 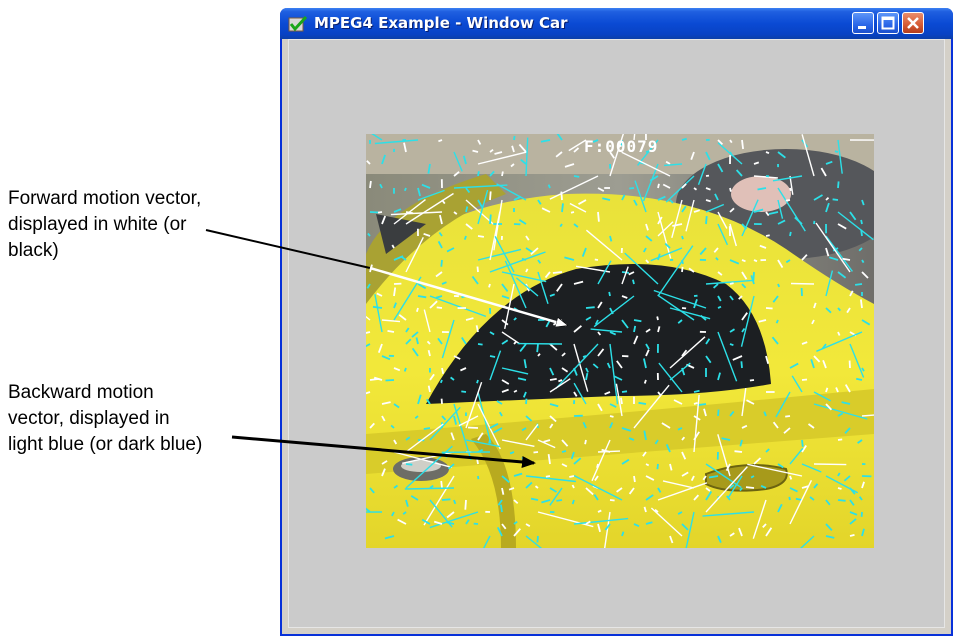 I want to click on minimize-button, so click(x=863, y=23).